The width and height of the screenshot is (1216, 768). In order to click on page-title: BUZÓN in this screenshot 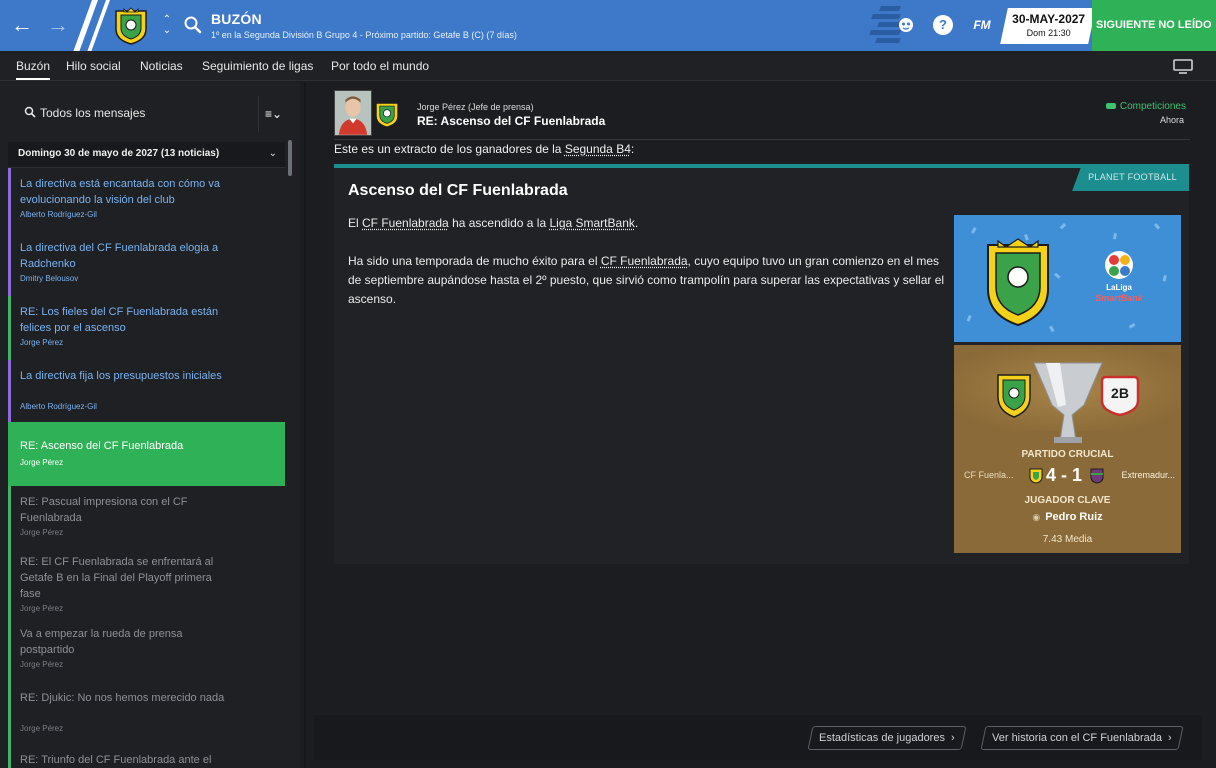, I will do `click(236, 19)`.